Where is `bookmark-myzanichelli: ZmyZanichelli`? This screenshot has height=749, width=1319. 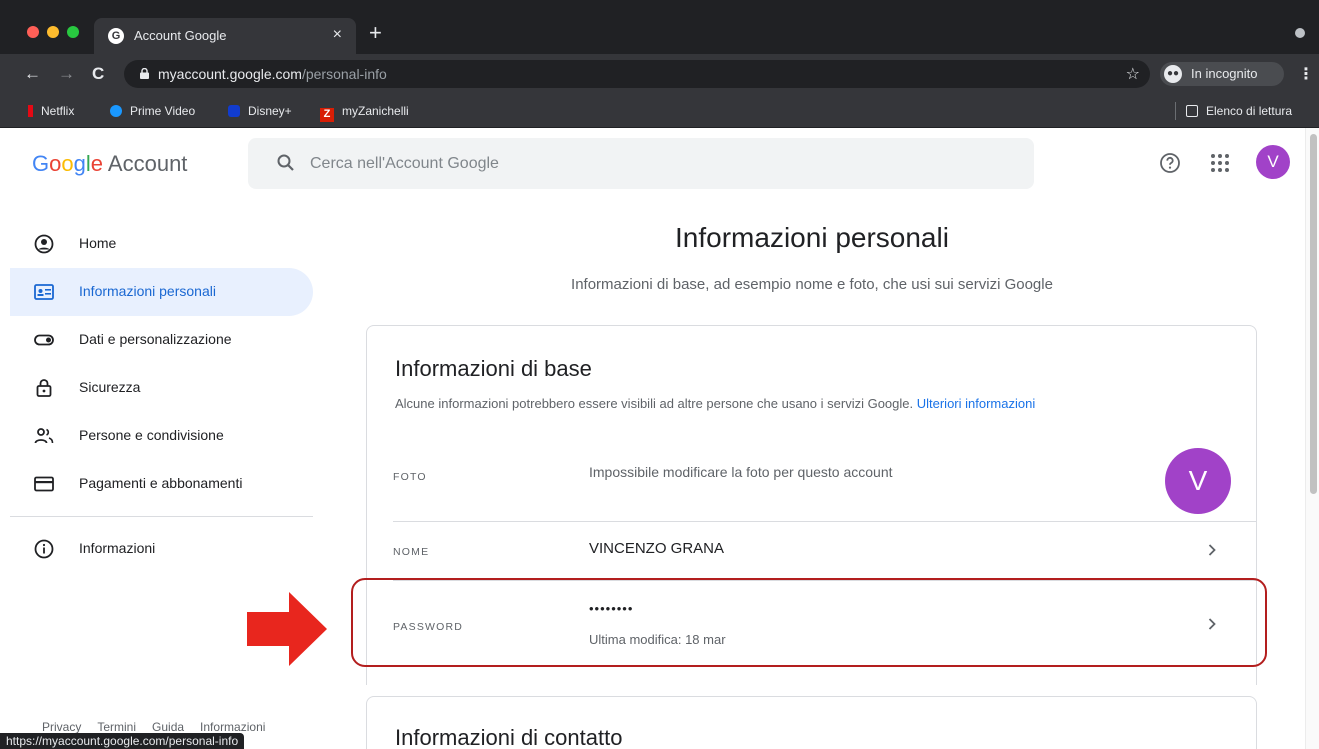 bookmark-myzanichelli: ZmyZanichelli is located at coordinates (364, 112).